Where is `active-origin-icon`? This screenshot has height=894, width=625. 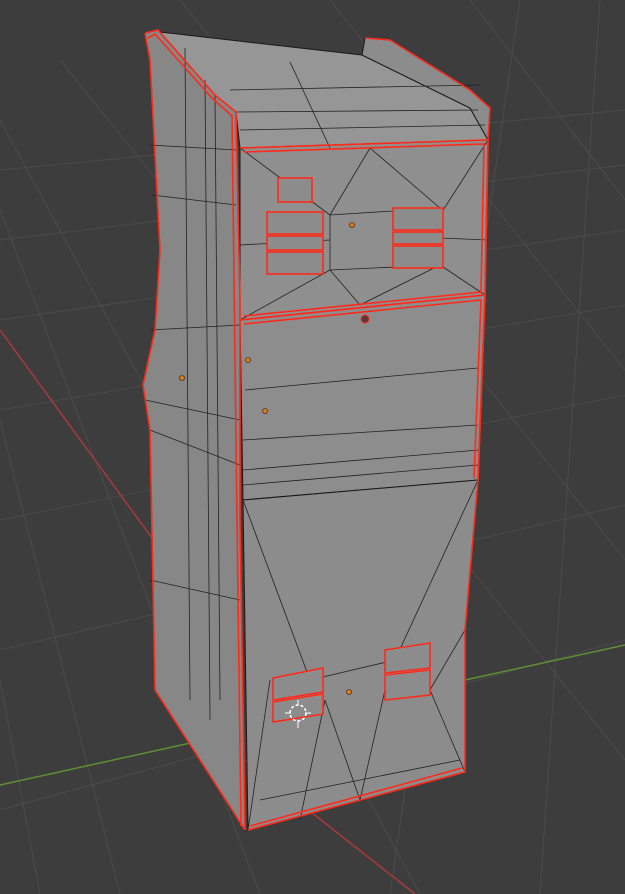 active-origin-icon is located at coordinates (365, 319).